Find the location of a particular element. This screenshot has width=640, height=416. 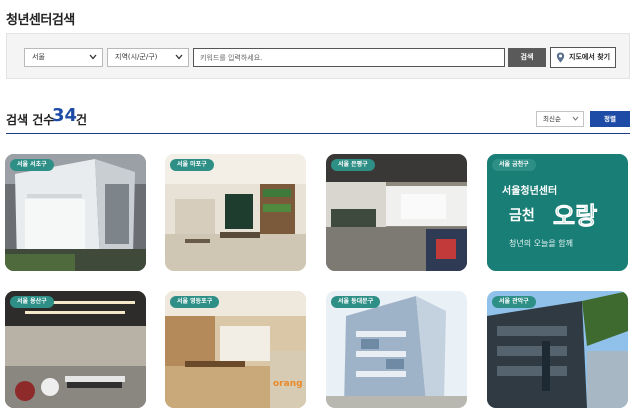

center-photo: orang is located at coordinates (235, 349).